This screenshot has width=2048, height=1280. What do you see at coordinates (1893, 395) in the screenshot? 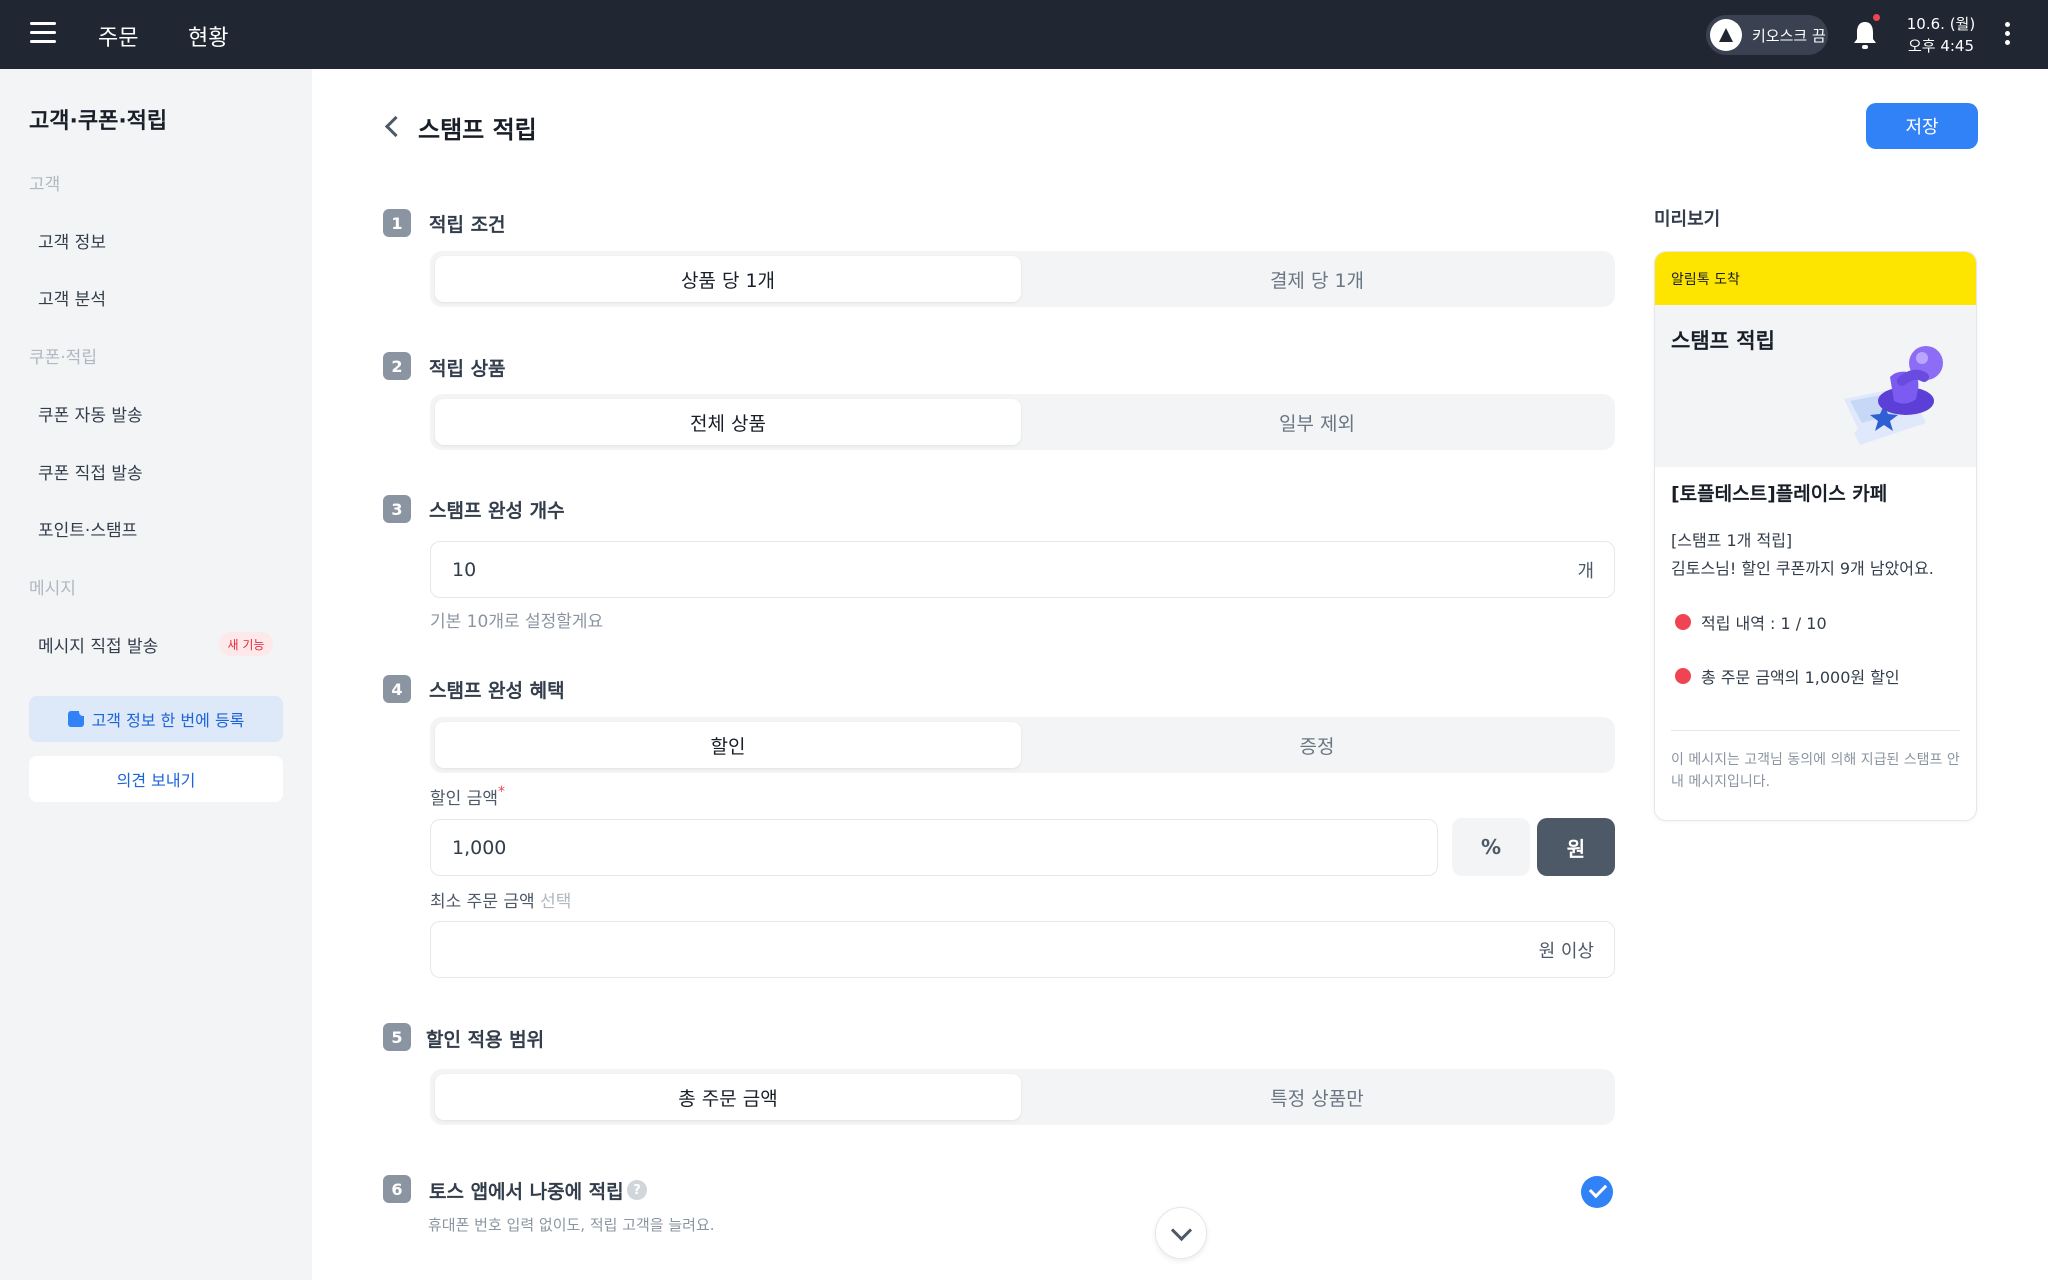
I see `stamp-illustration` at bounding box center [1893, 395].